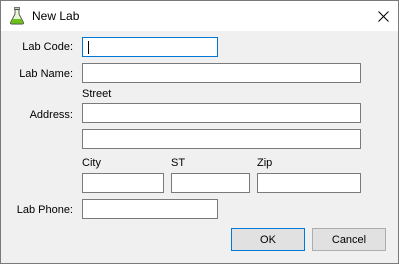 The height and width of the screenshot is (264, 399). Describe the element at coordinates (349, 239) in the screenshot. I see `cancel-button: Cancel` at that location.